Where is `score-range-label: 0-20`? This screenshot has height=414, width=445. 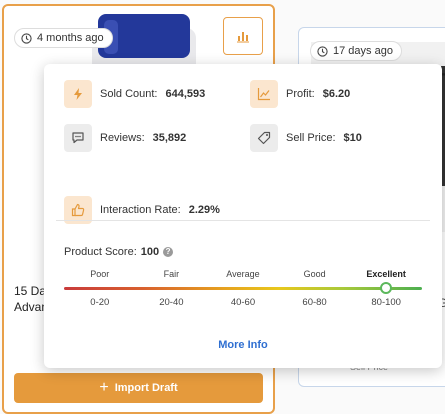
score-range-label: 0-20 is located at coordinates (100, 302).